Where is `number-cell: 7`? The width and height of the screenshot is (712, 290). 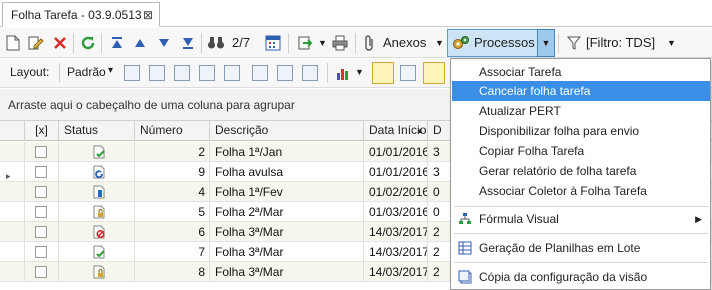
number-cell: 7 is located at coordinates (172, 252).